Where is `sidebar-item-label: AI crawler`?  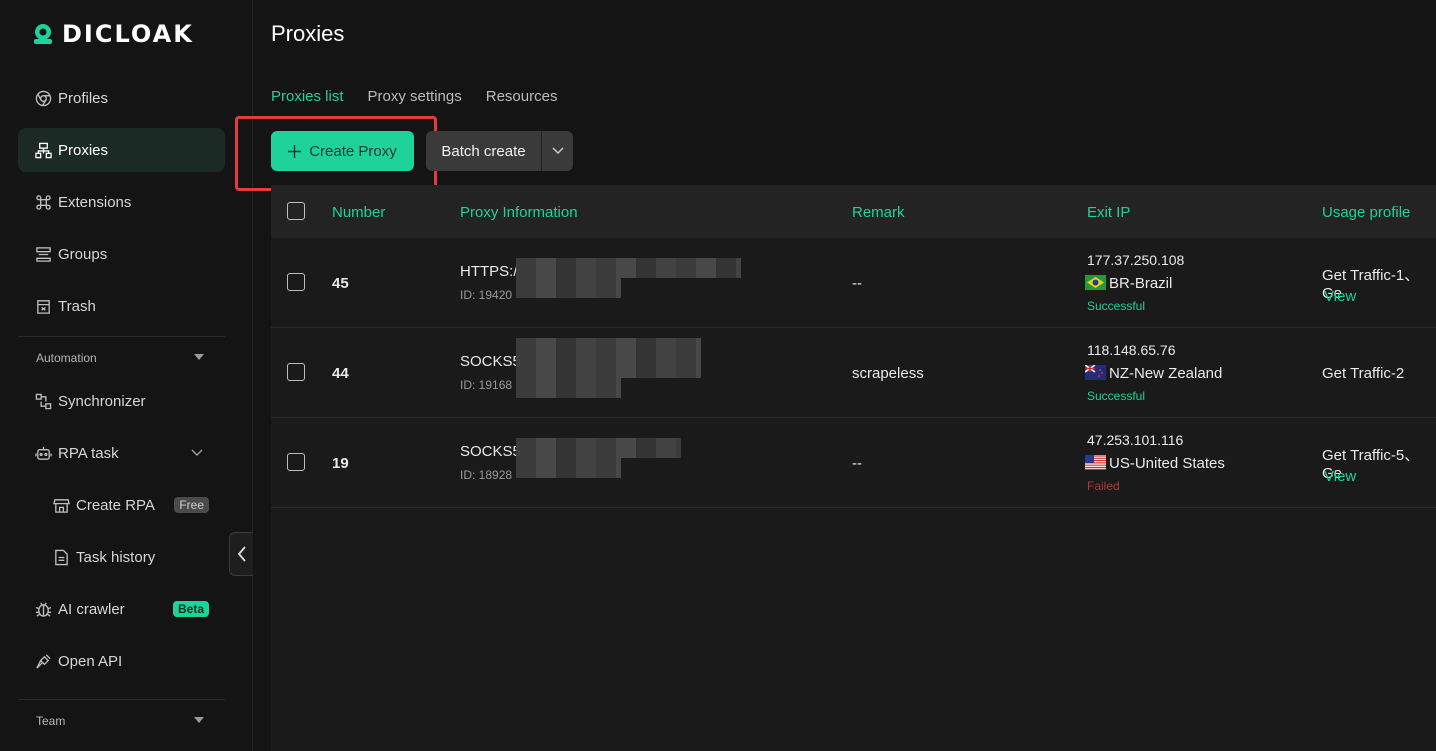
sidebar-item-label: AI crawler is located at coordinates (91, 609).